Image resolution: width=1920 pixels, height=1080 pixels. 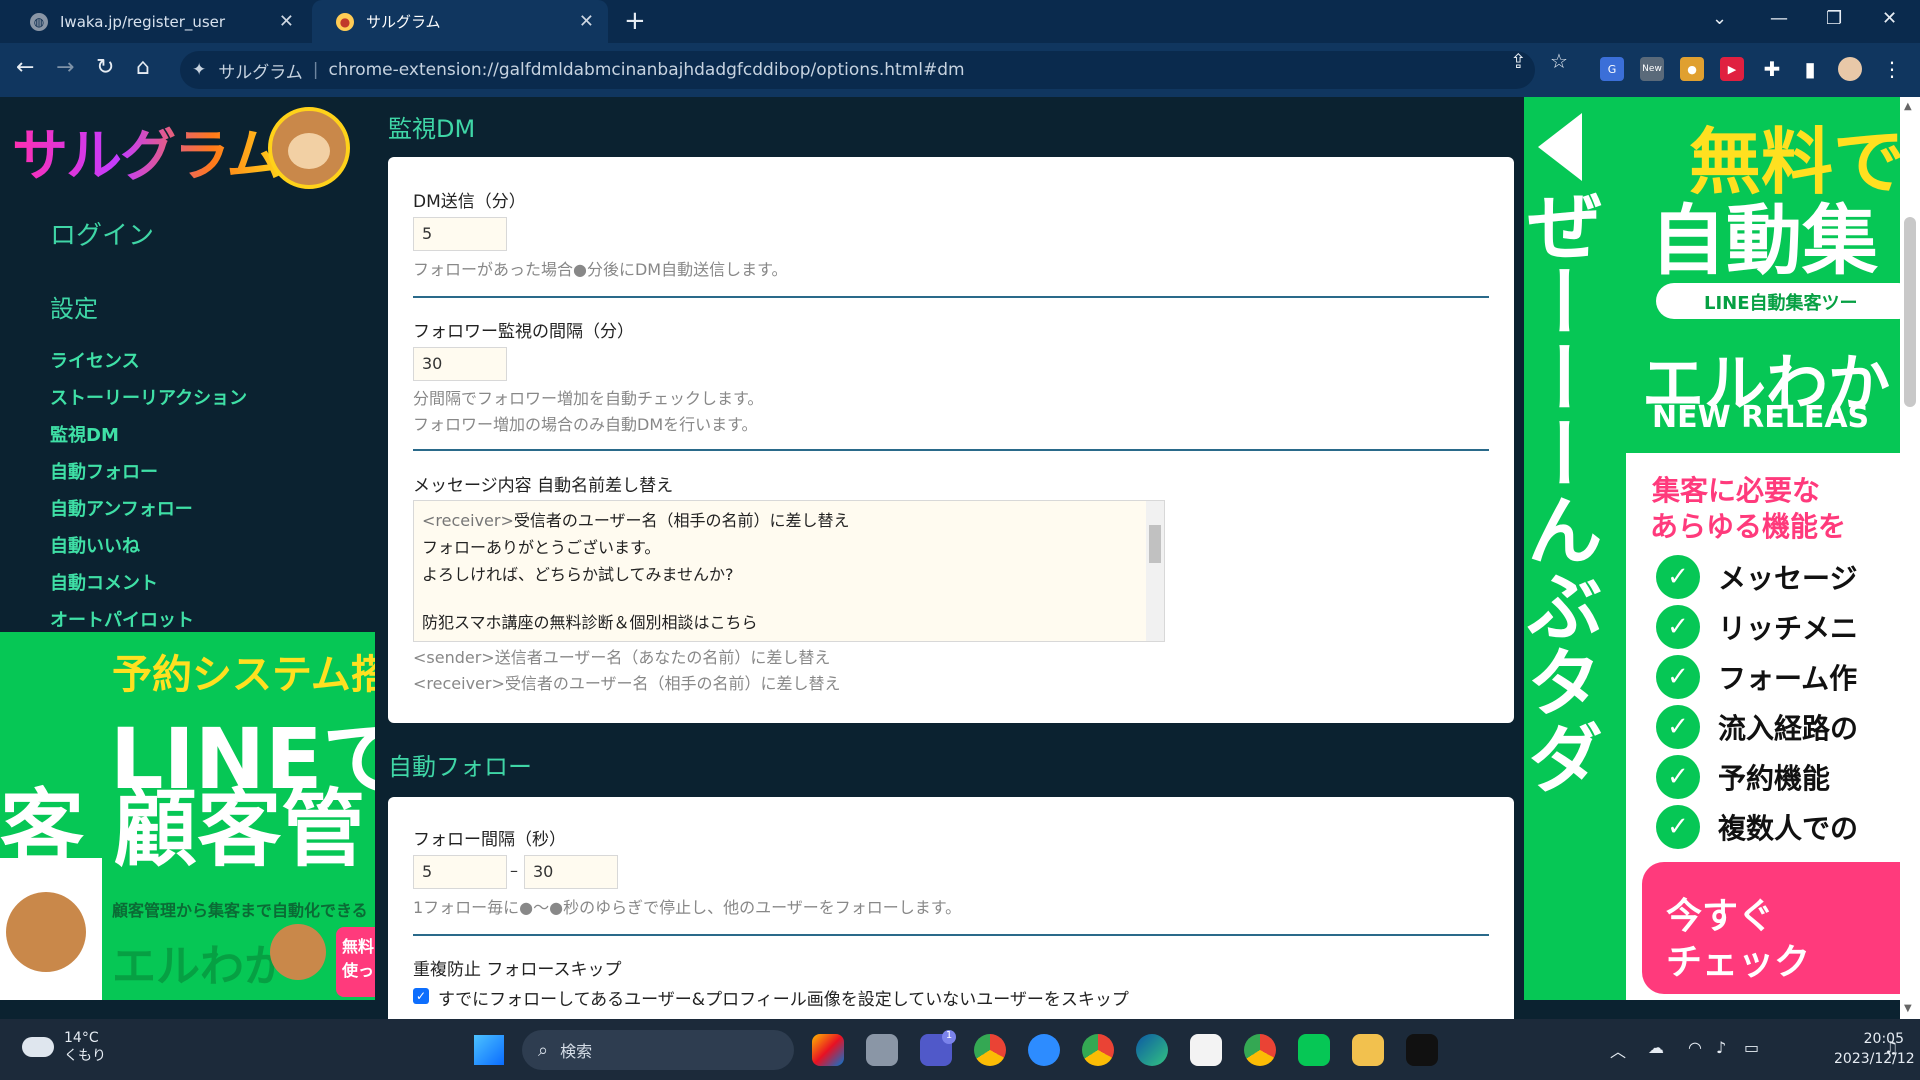 I want to click on ad-feature: ✓ メッセージ, so click(x=1756, y=577).